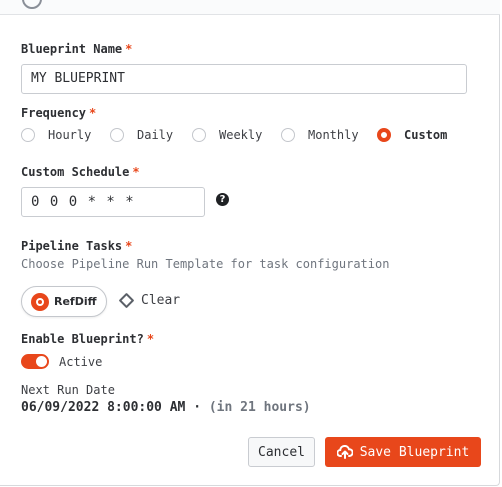 The height and width of the screenshot is (487, 502). What do you see at coordinates (117, 135) in the screenshot?
I see `radio-daily-dot` at bounding box center [117, 135].